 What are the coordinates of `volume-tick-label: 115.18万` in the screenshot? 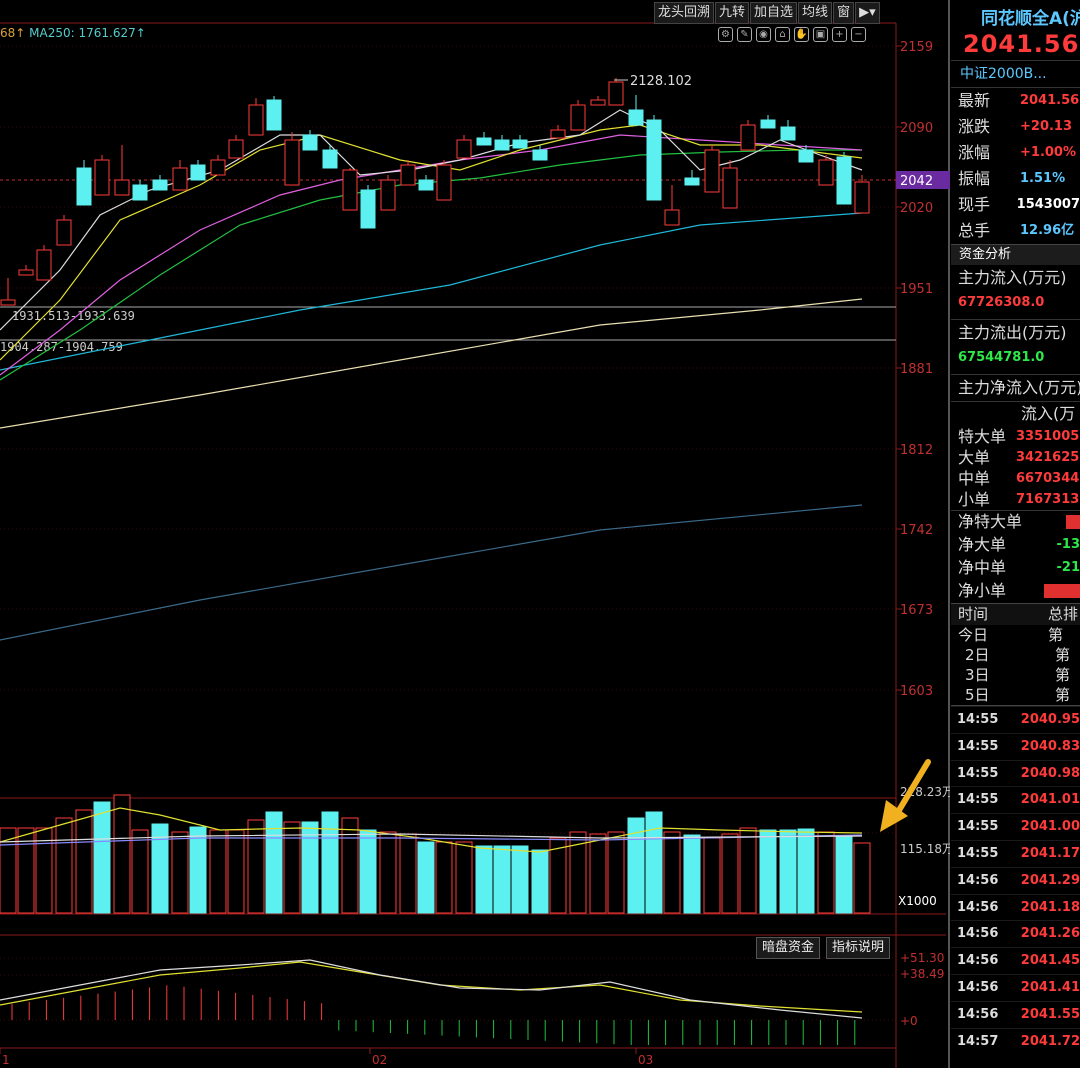 It's located at (925, 849).